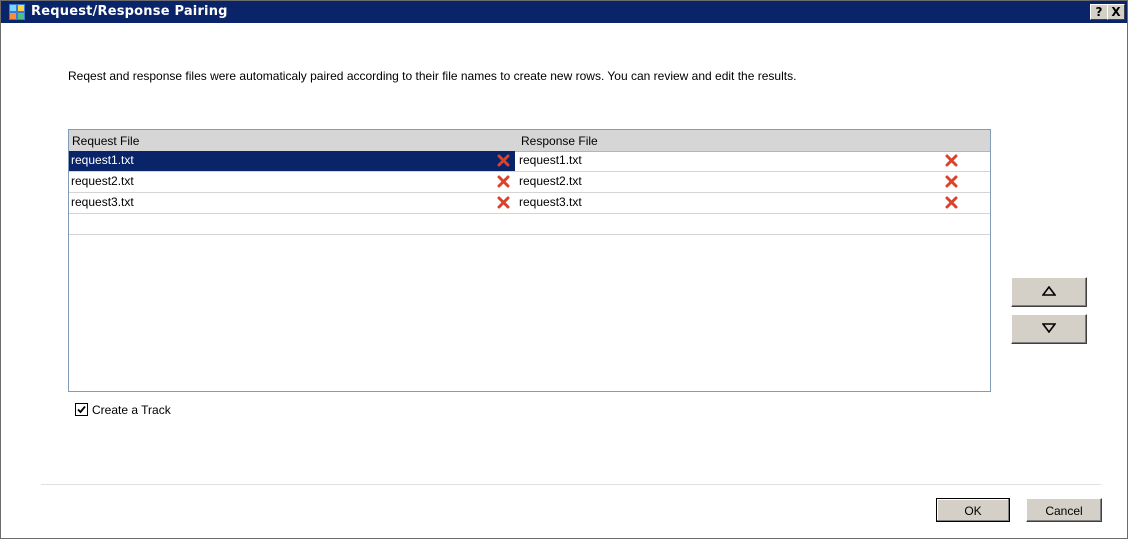 Image resolution: width=1128 pixels, height=539 pixels. Describe the element at coordinates (559, 141) in the screenshot. I see `column-header-response: Response File` at that location.